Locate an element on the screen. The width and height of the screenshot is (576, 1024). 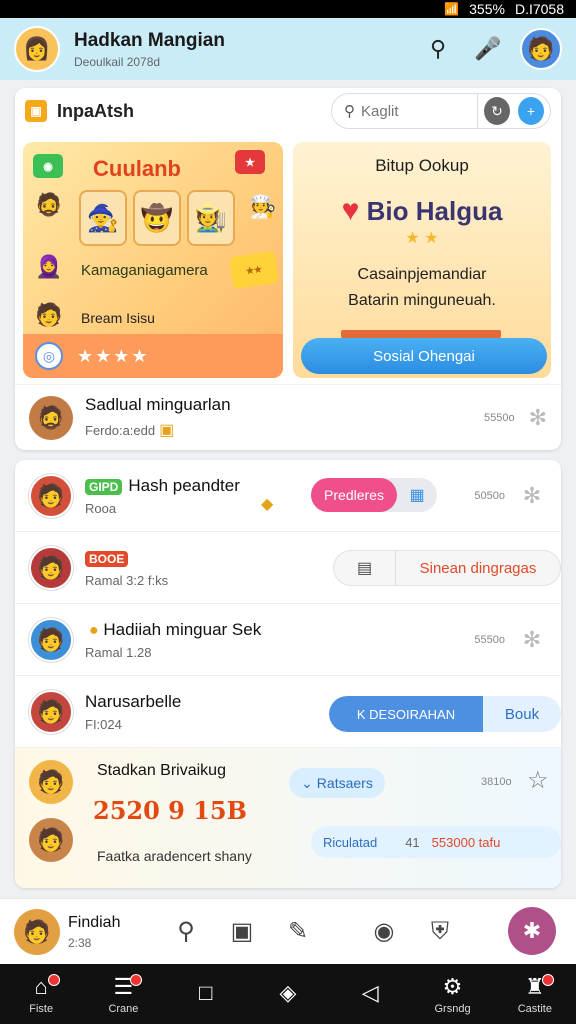
edit-icon: ✎ is located at coordinates (298, 931).